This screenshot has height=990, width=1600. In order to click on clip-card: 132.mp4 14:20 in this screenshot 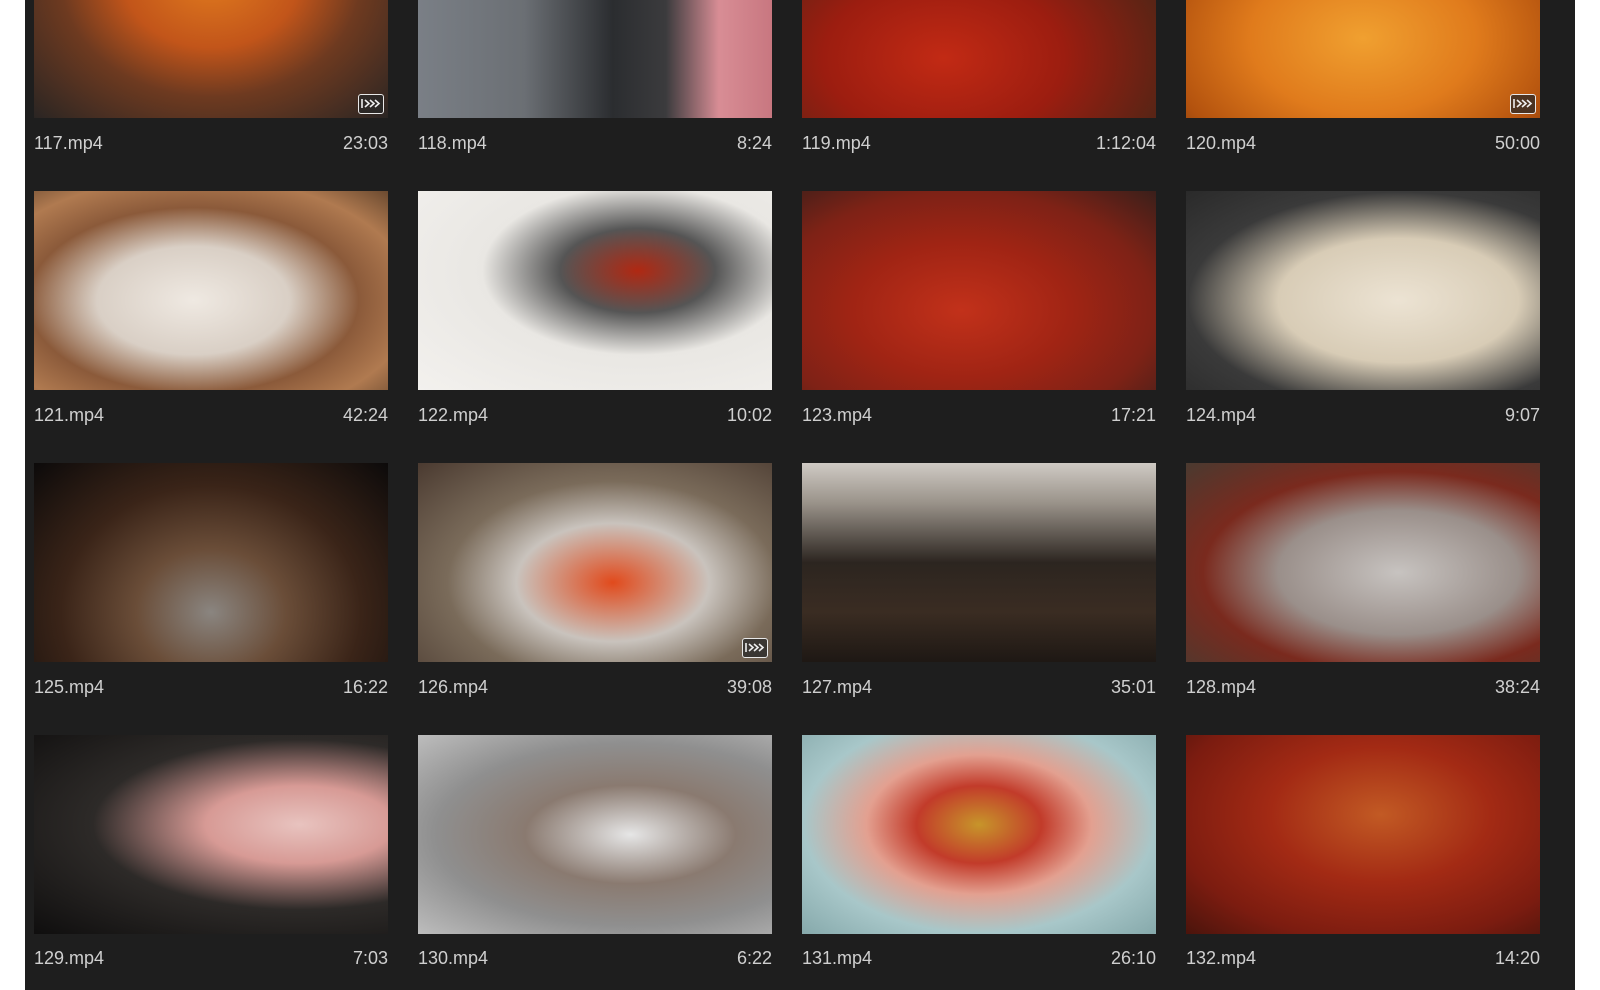, I will do `click(1363, 862)`.